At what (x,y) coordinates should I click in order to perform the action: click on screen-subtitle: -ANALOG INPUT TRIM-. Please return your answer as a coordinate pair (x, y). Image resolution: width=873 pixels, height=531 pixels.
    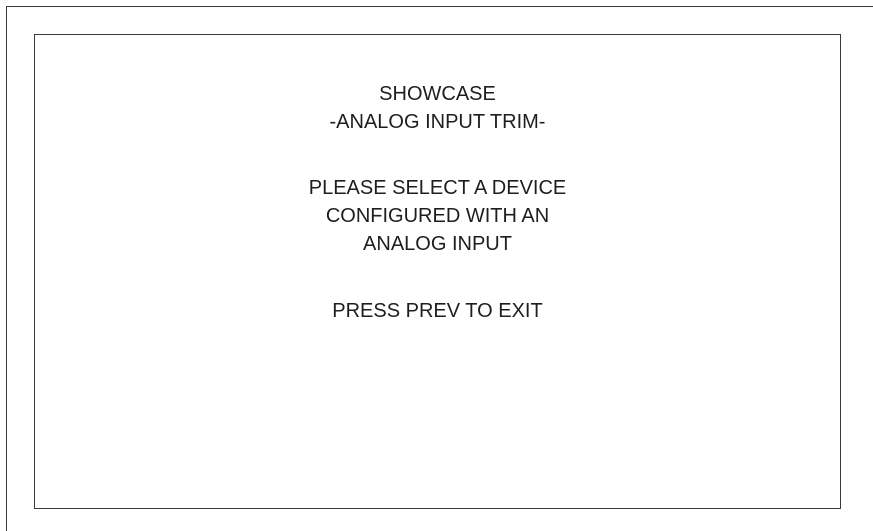
    Looking at the image, I should click on (437, 122).